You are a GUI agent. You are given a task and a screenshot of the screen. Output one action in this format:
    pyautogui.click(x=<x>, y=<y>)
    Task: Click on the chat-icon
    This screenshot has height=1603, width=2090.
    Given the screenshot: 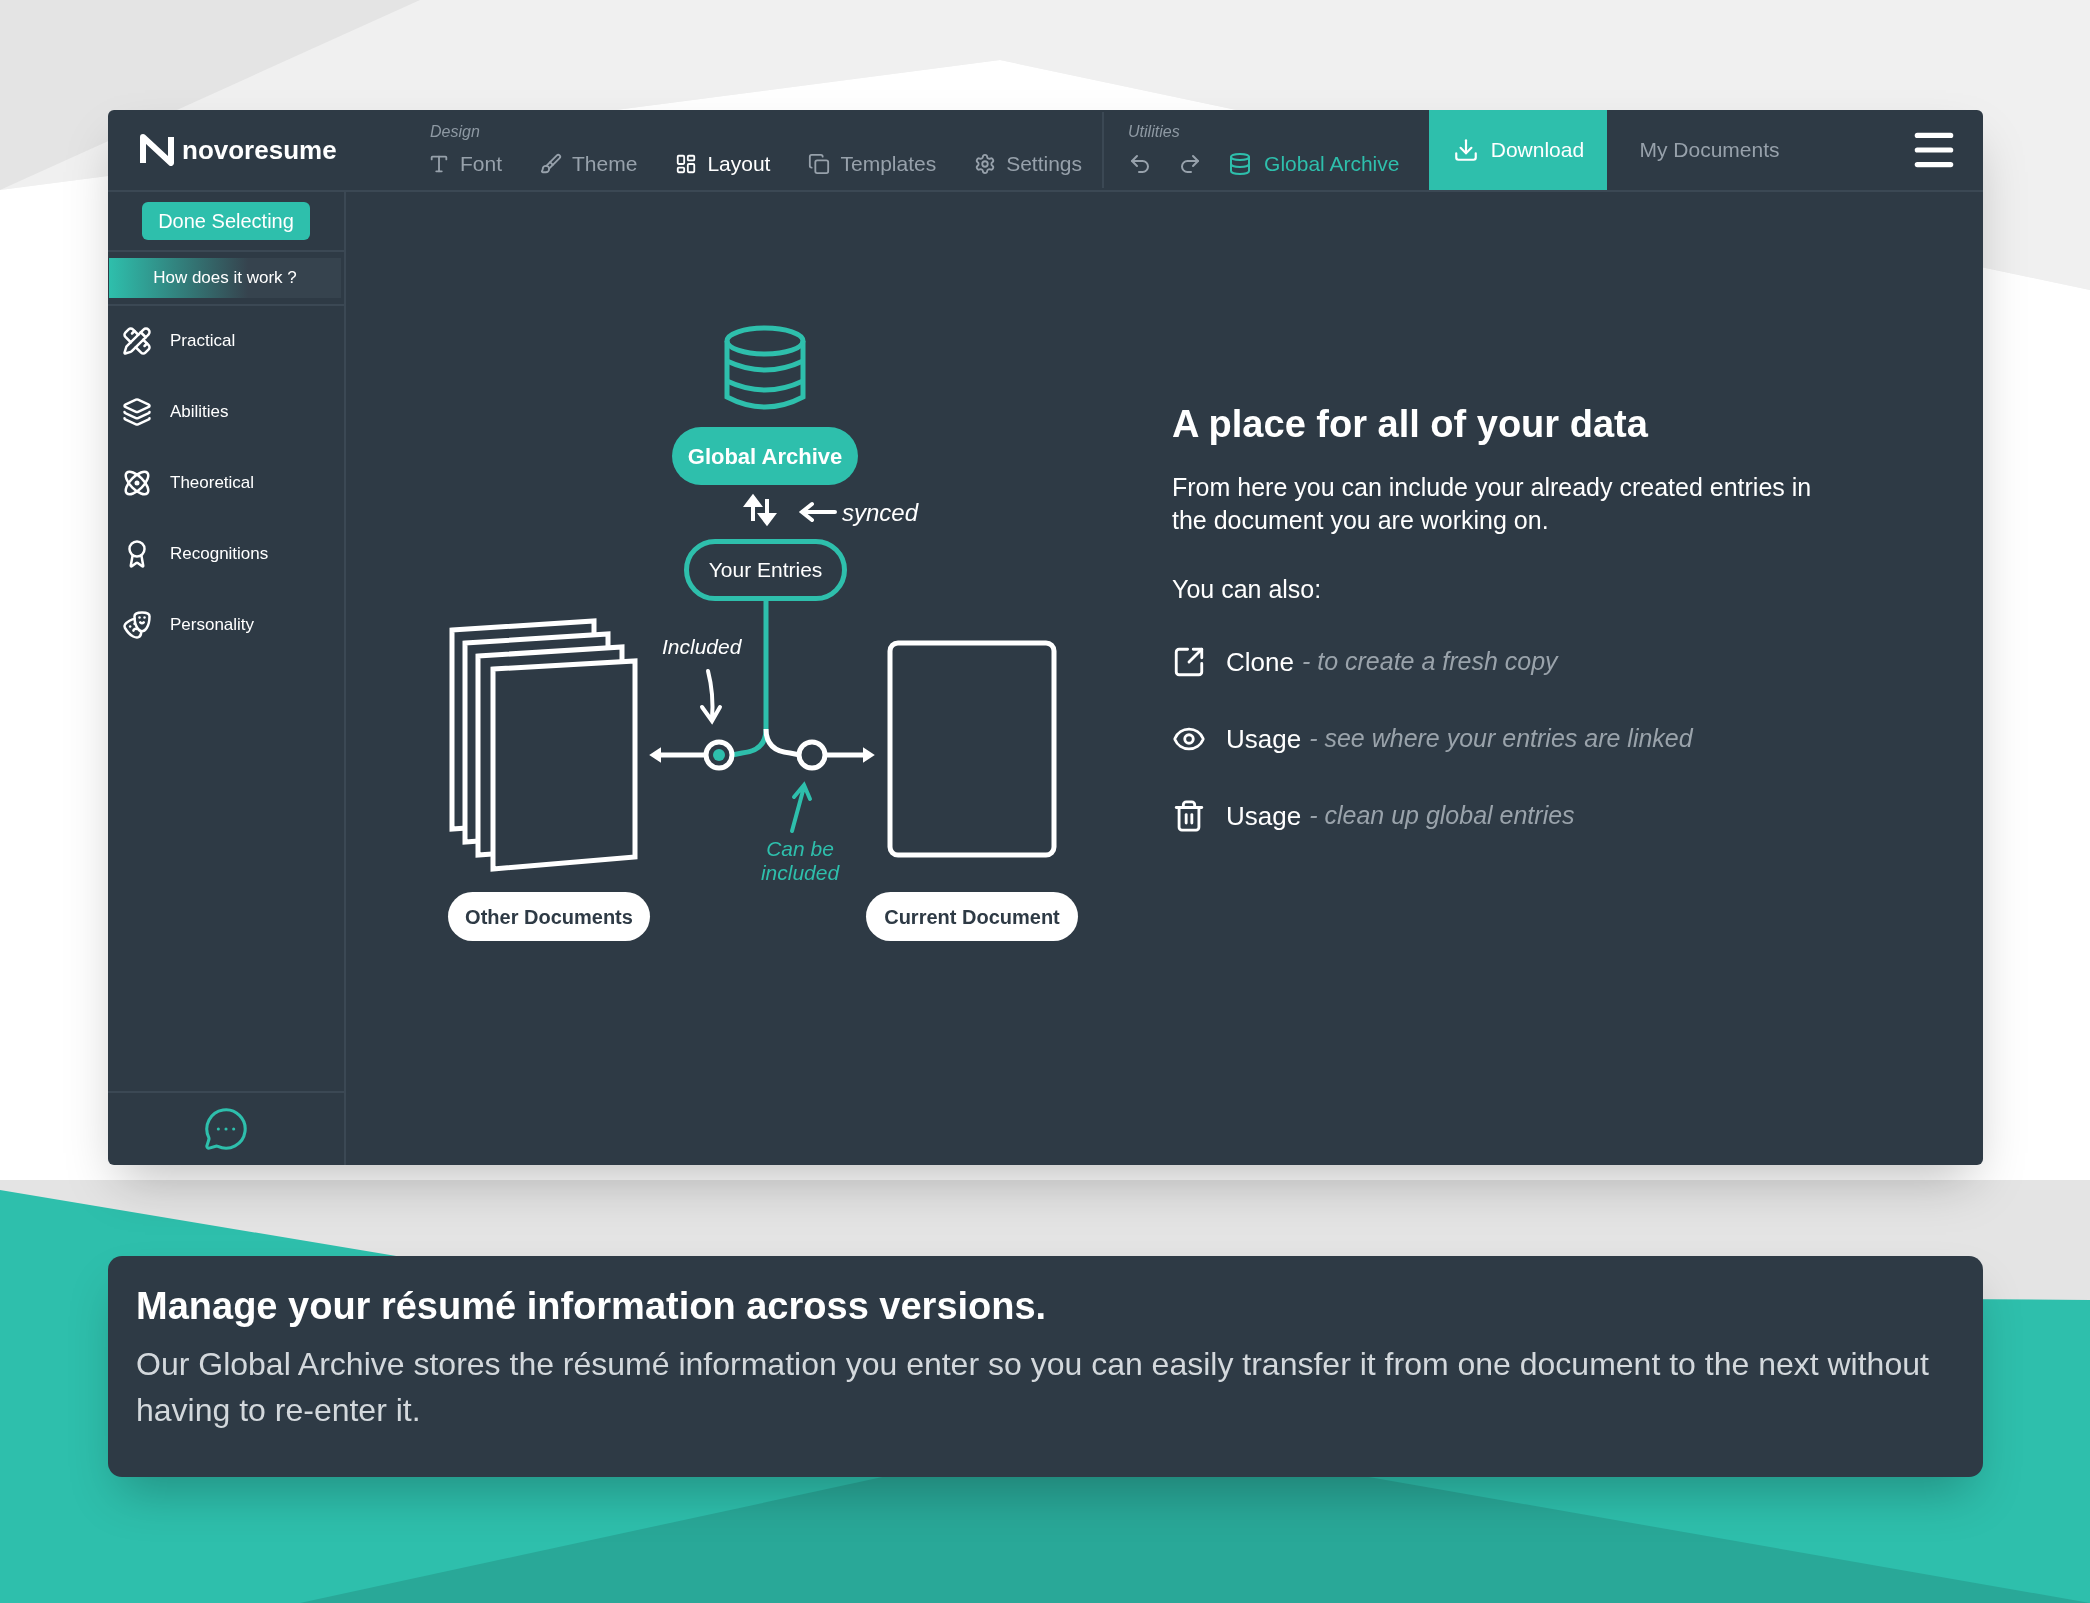 What is the action you would take?
    pyautogui.click(x=226, y=1129)
    